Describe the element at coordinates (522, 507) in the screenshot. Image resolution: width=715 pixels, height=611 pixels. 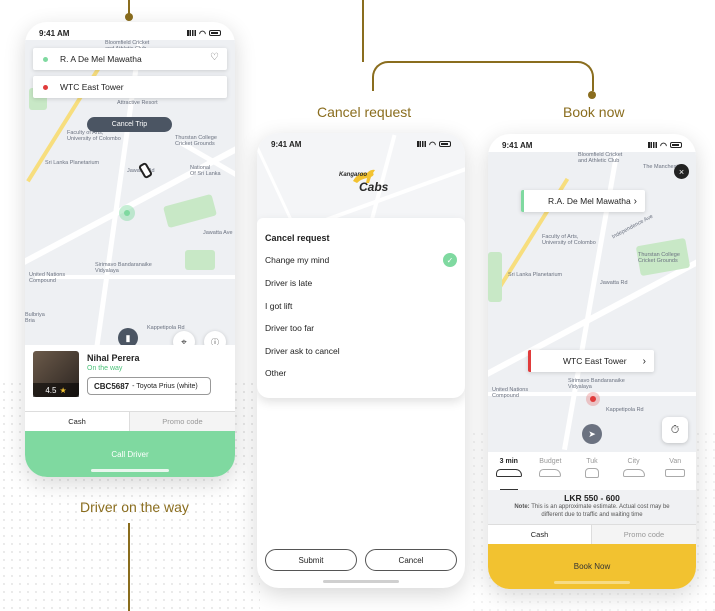
I see `note-label: Note:` at that location.